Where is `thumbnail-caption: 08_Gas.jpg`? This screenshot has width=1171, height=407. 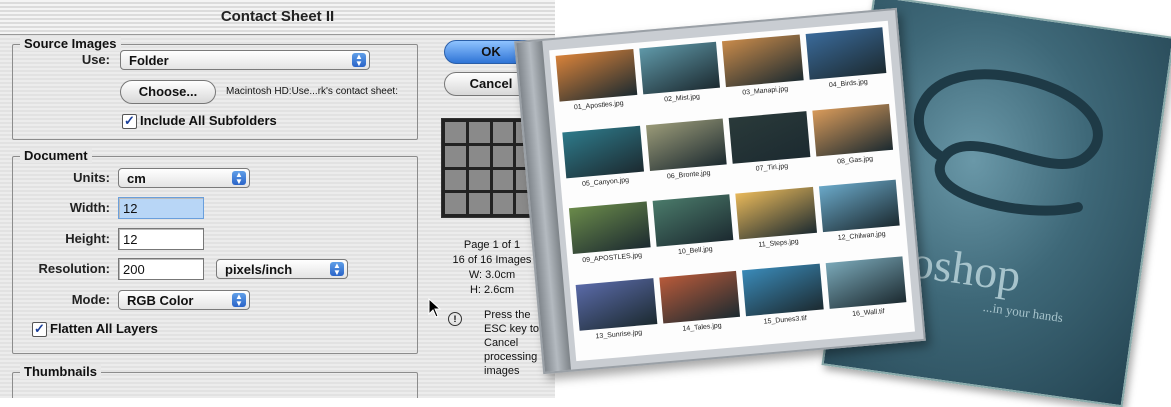 thumbnail-caption: 08_Gas.jpg is located at coordinates (855, 160).